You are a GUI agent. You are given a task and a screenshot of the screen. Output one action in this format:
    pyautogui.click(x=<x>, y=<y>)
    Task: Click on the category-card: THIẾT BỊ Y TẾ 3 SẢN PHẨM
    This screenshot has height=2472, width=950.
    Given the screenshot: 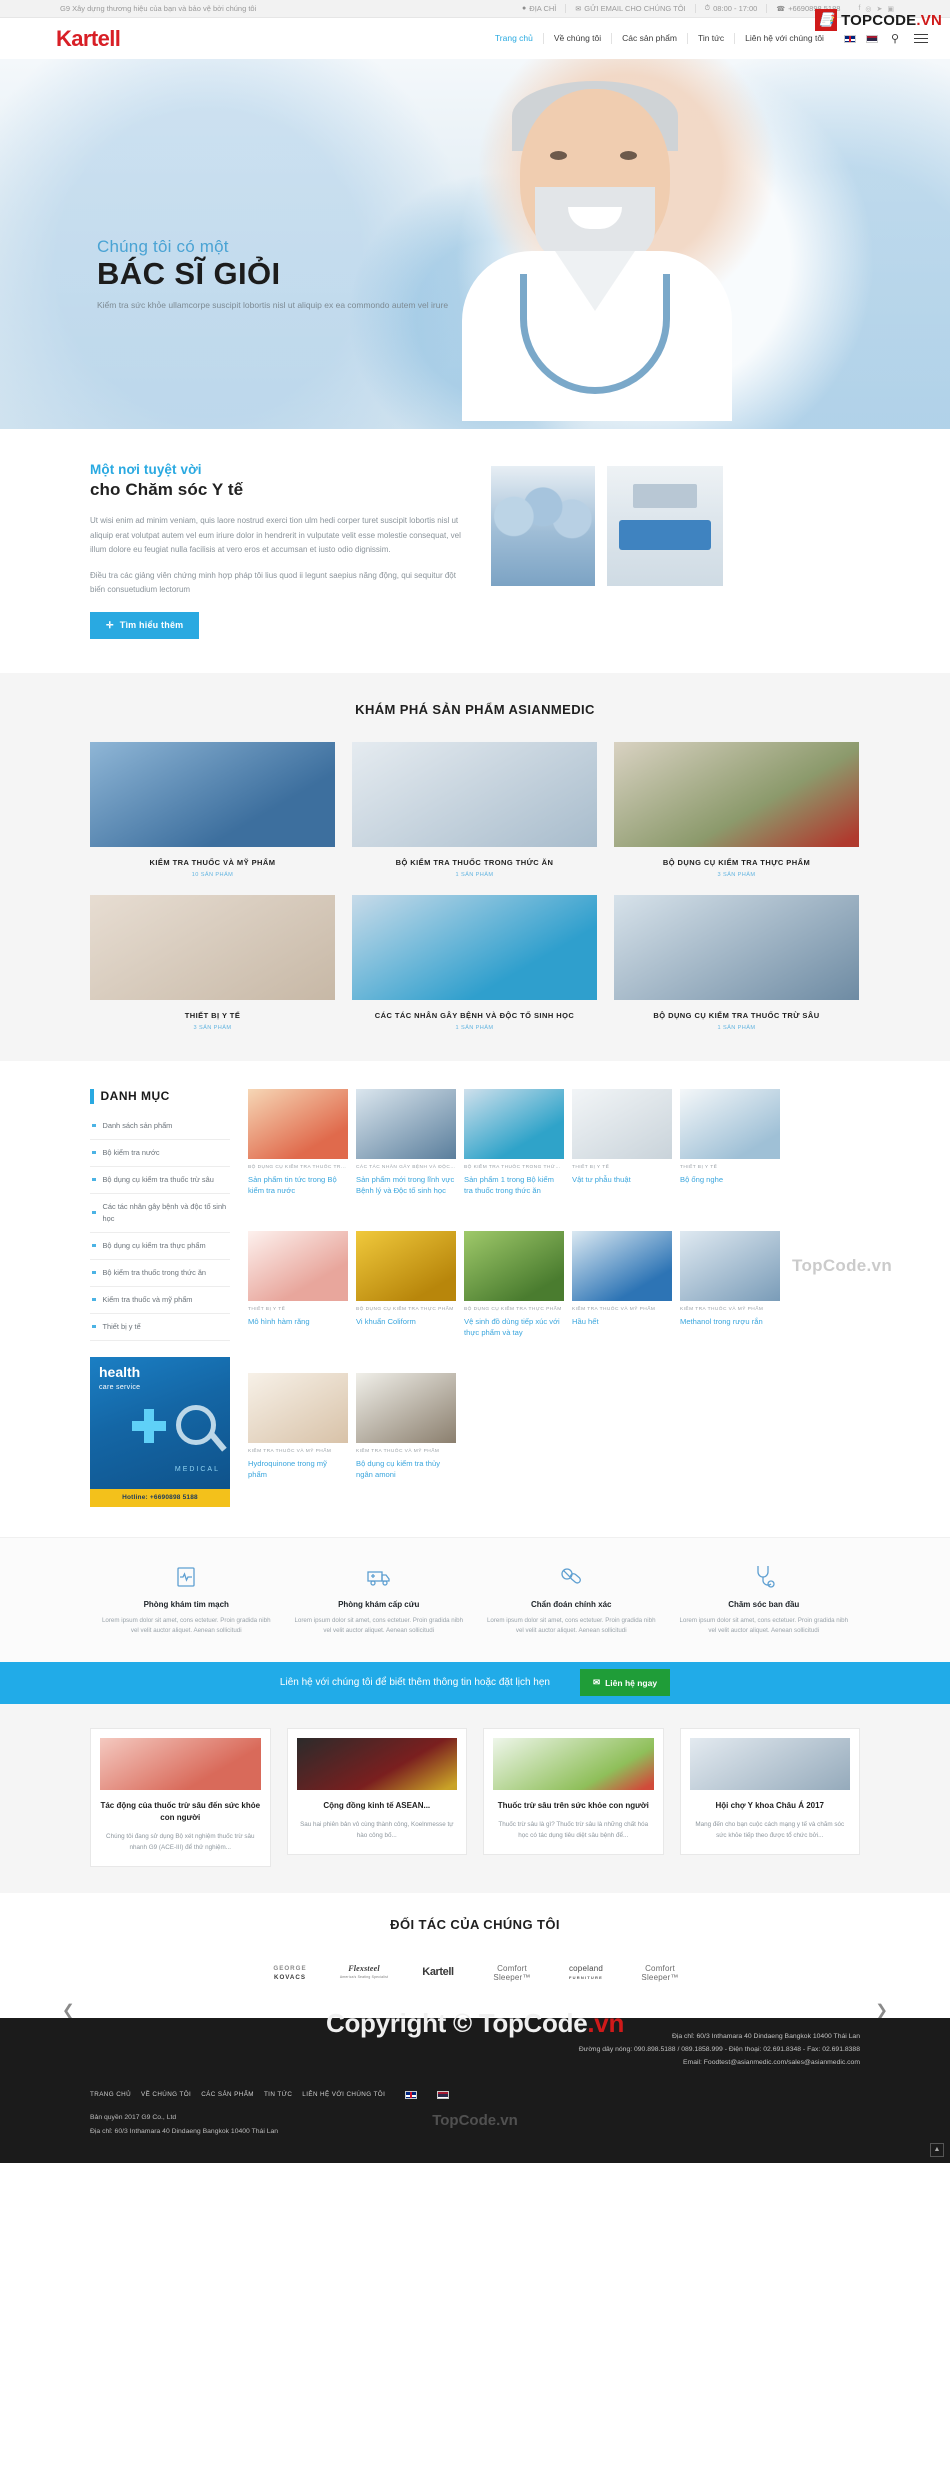 What is the action you would take?
    pyautogui.click(x=212, y=962)
    